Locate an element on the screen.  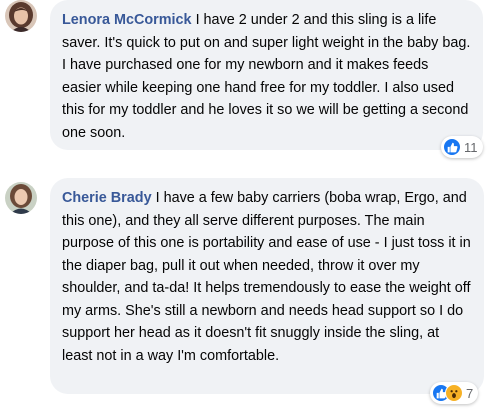
reaction-count: 7 is located at coordinates (470, 393).